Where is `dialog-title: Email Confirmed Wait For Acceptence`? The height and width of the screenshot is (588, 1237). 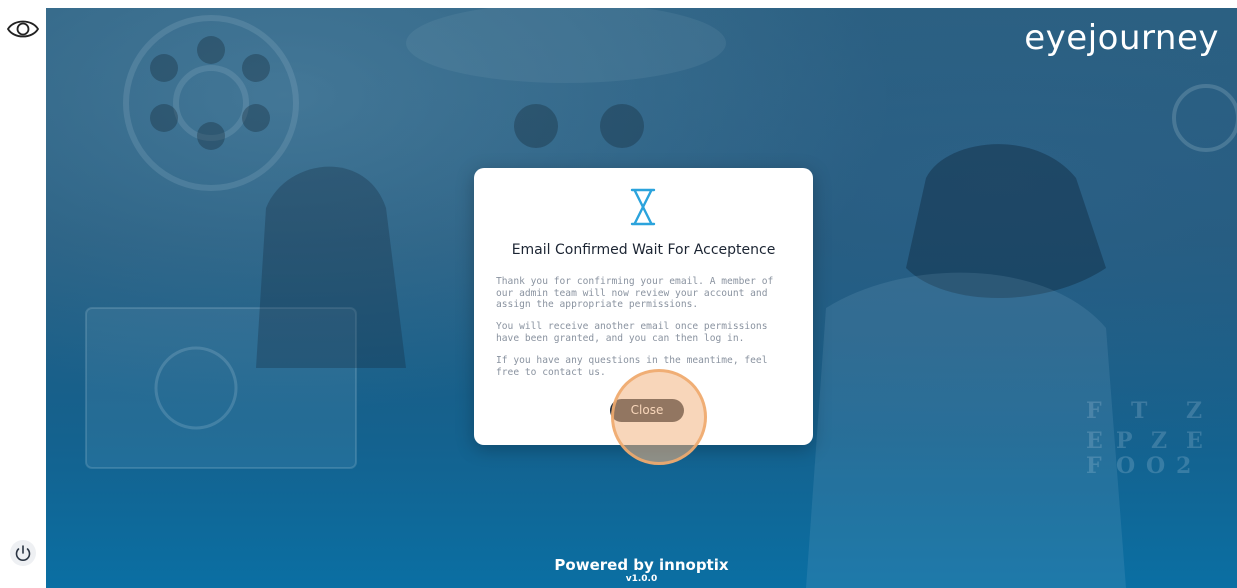
dialog-title: Email Confirmed Wait For Acceptence is located at coordinates (643, 250).